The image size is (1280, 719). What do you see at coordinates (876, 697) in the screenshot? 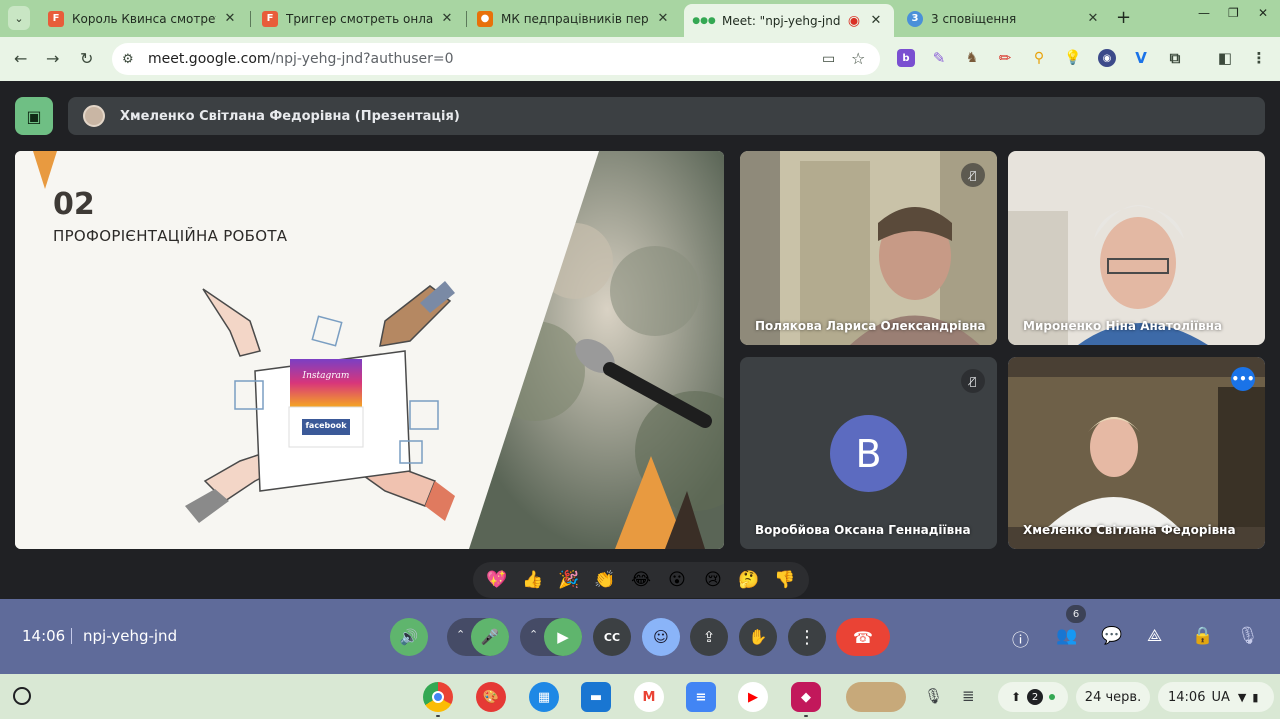
I see `open-windows-thumbnails` at bounding box center [876, 697].